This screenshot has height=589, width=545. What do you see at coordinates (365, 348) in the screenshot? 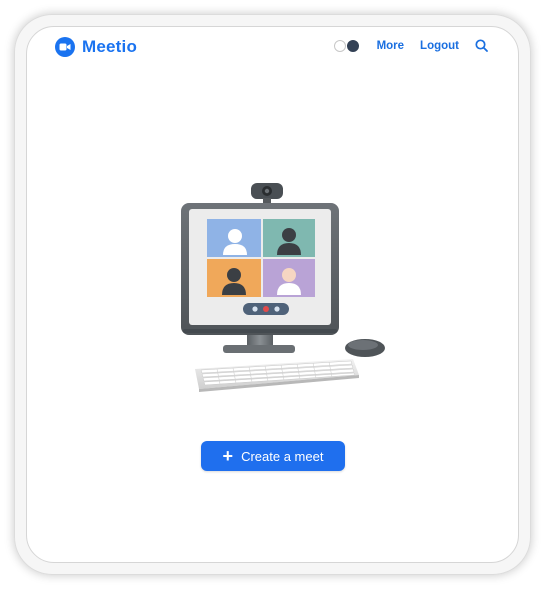
I see `mouse-icon` at bounding box center [365, 348].